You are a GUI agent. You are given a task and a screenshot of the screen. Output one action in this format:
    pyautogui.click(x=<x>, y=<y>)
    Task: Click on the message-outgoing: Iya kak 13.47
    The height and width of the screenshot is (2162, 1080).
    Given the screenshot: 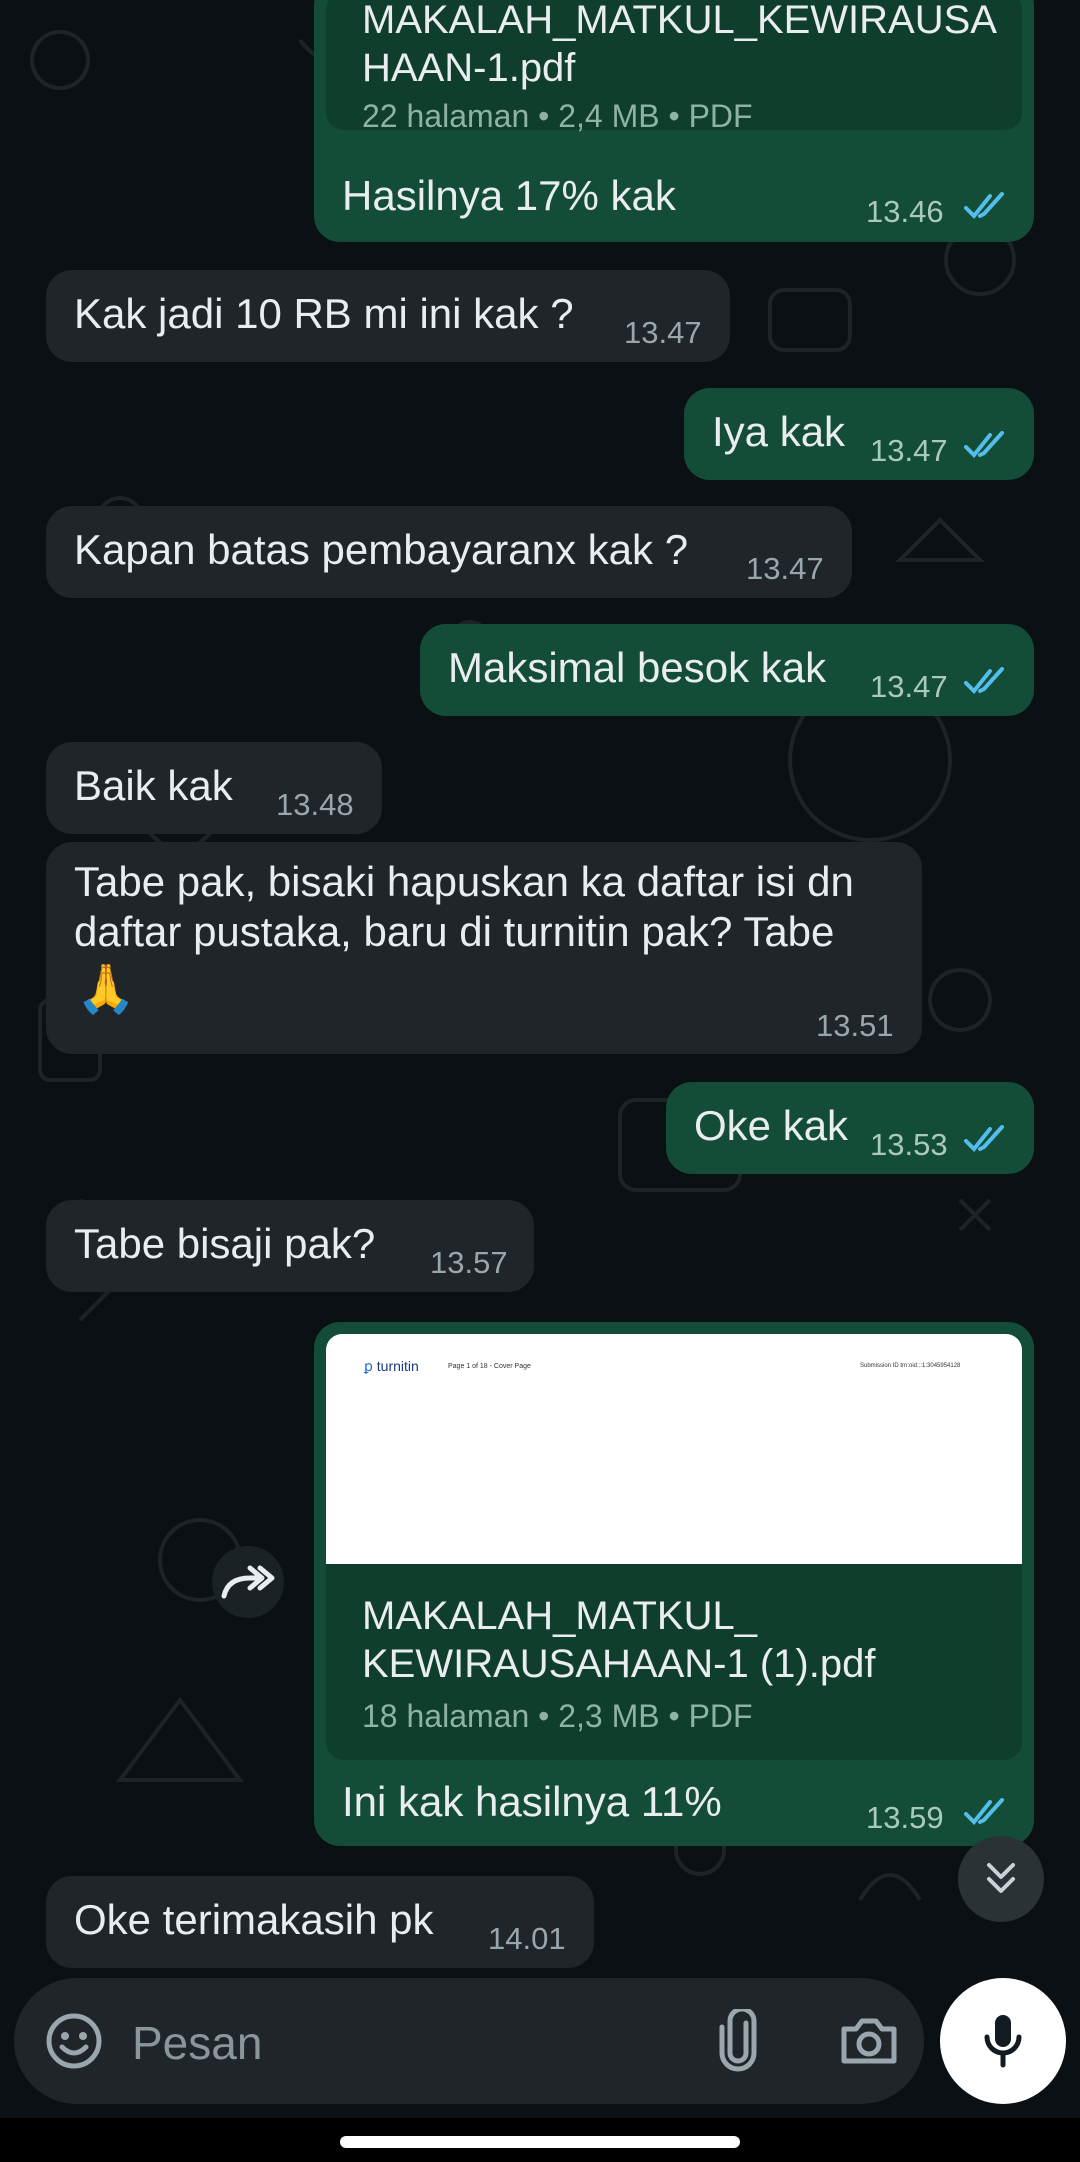 What is the action you would take?
    pyautogui.click(x=859, y=434)
    